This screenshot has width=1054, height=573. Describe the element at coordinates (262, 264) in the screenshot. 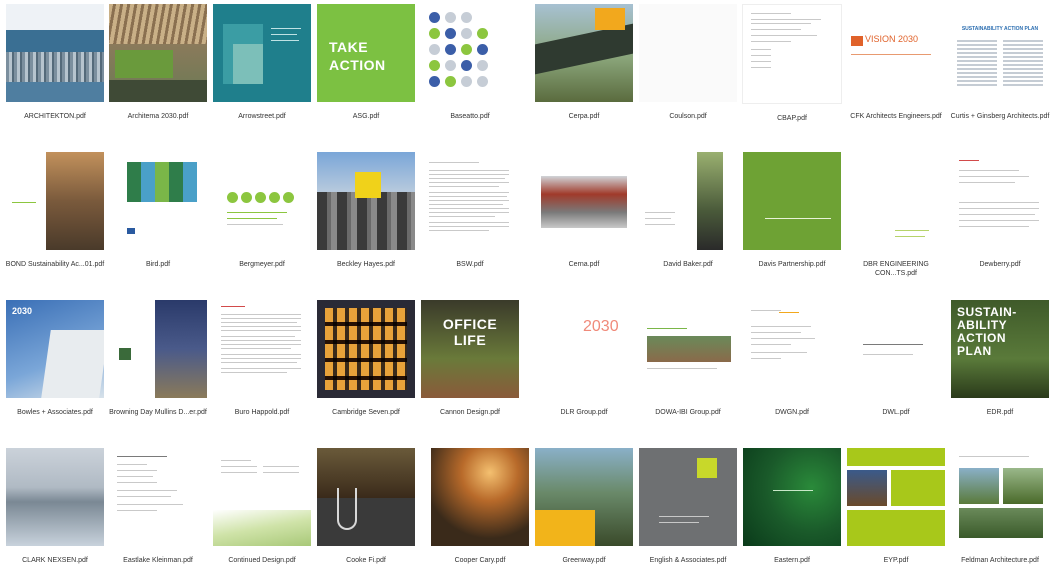

I see `file-name: Bergmeyer.pdf` at that location.